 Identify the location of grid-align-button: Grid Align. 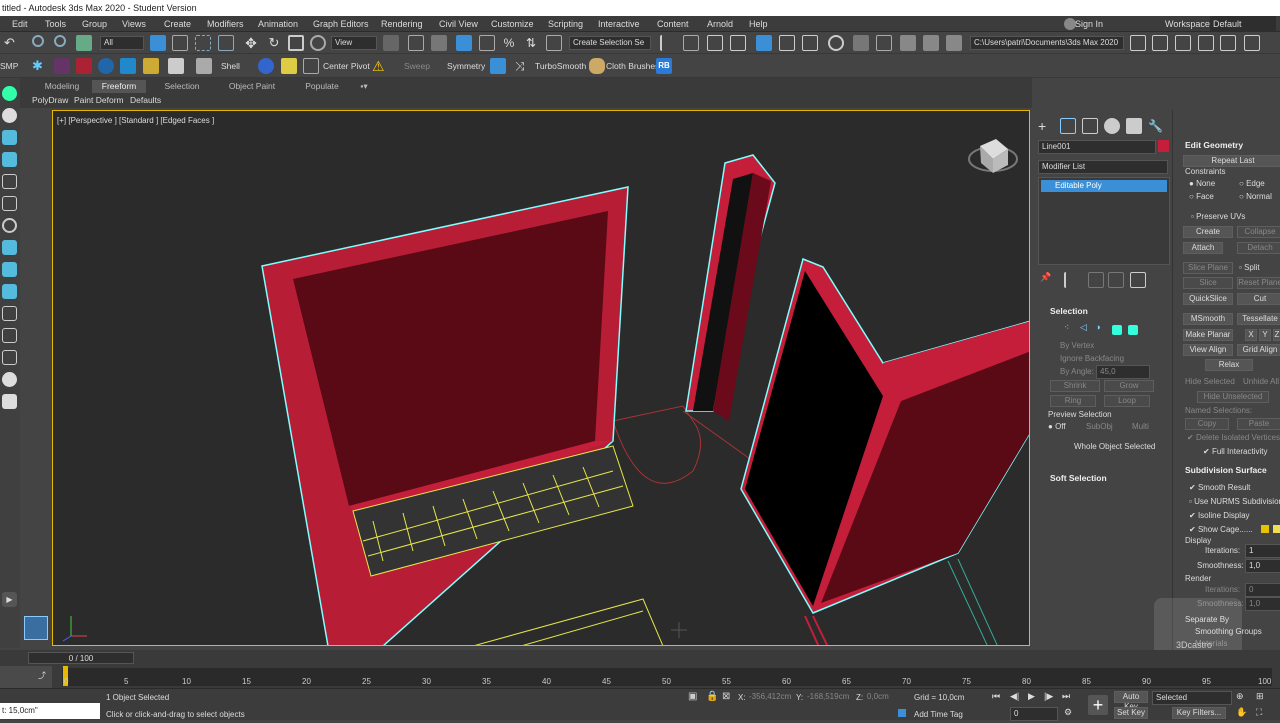
(1258, 350).